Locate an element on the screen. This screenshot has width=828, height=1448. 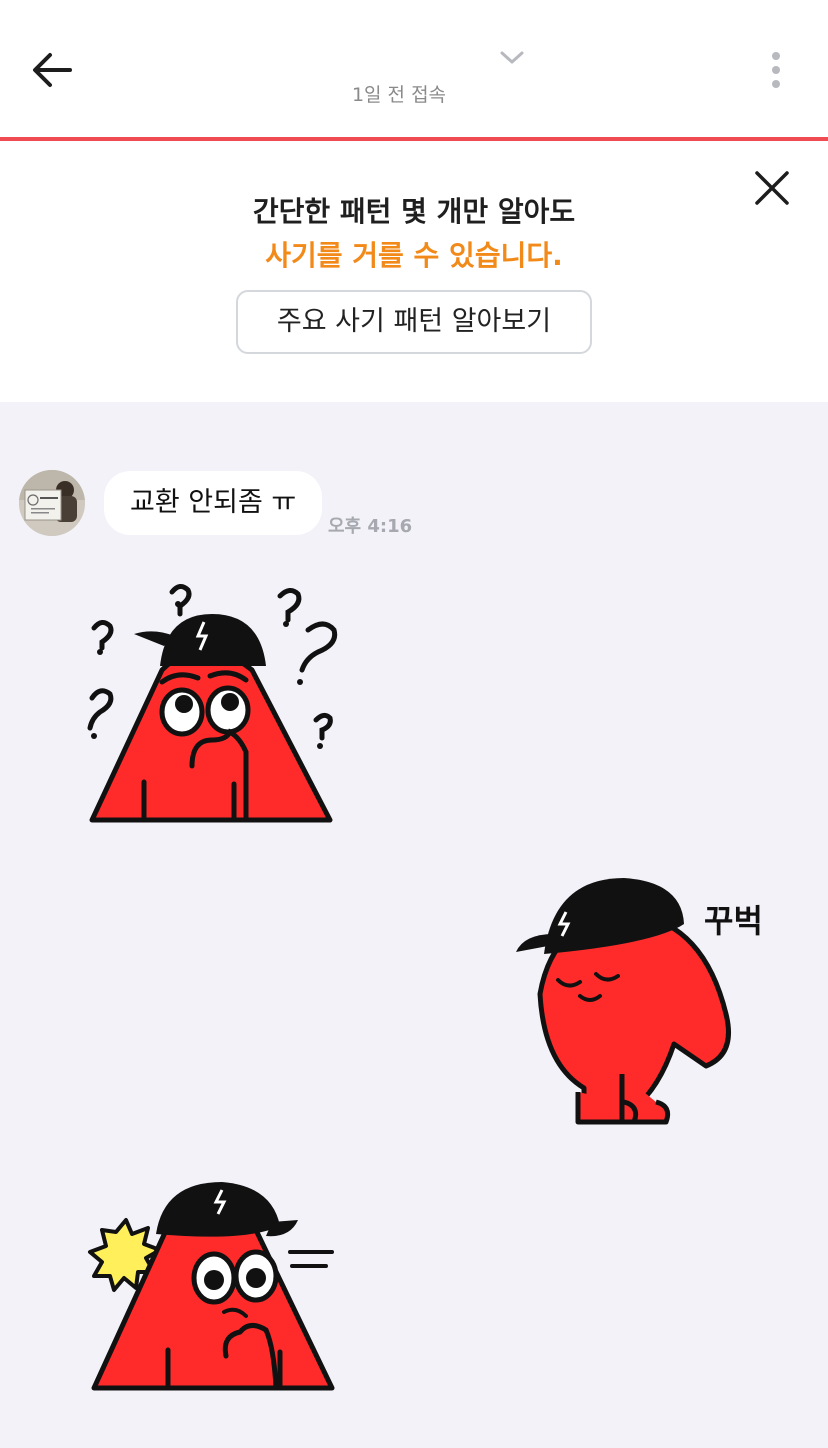
more-vertical-icon is located at coordinates (776, 70).